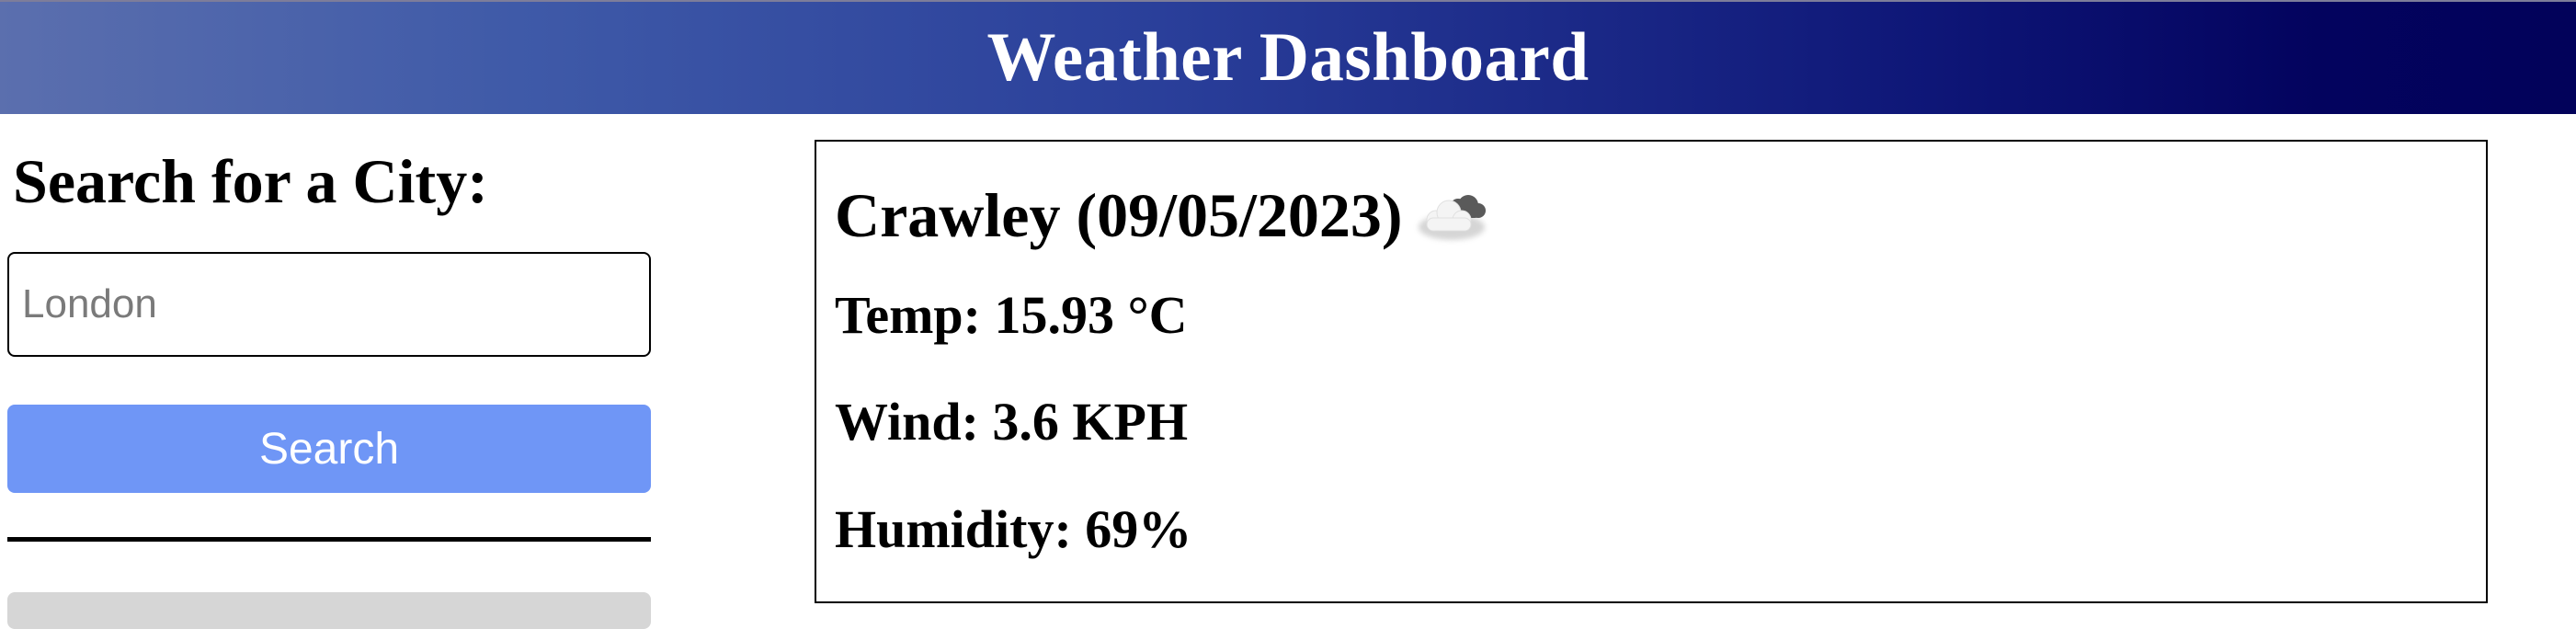 Image resolution: width=2576 pixels, height=629 pixels. Describe the element at coordinates (329, 449) in the screenshot. I see `search-button: Search` at that location.